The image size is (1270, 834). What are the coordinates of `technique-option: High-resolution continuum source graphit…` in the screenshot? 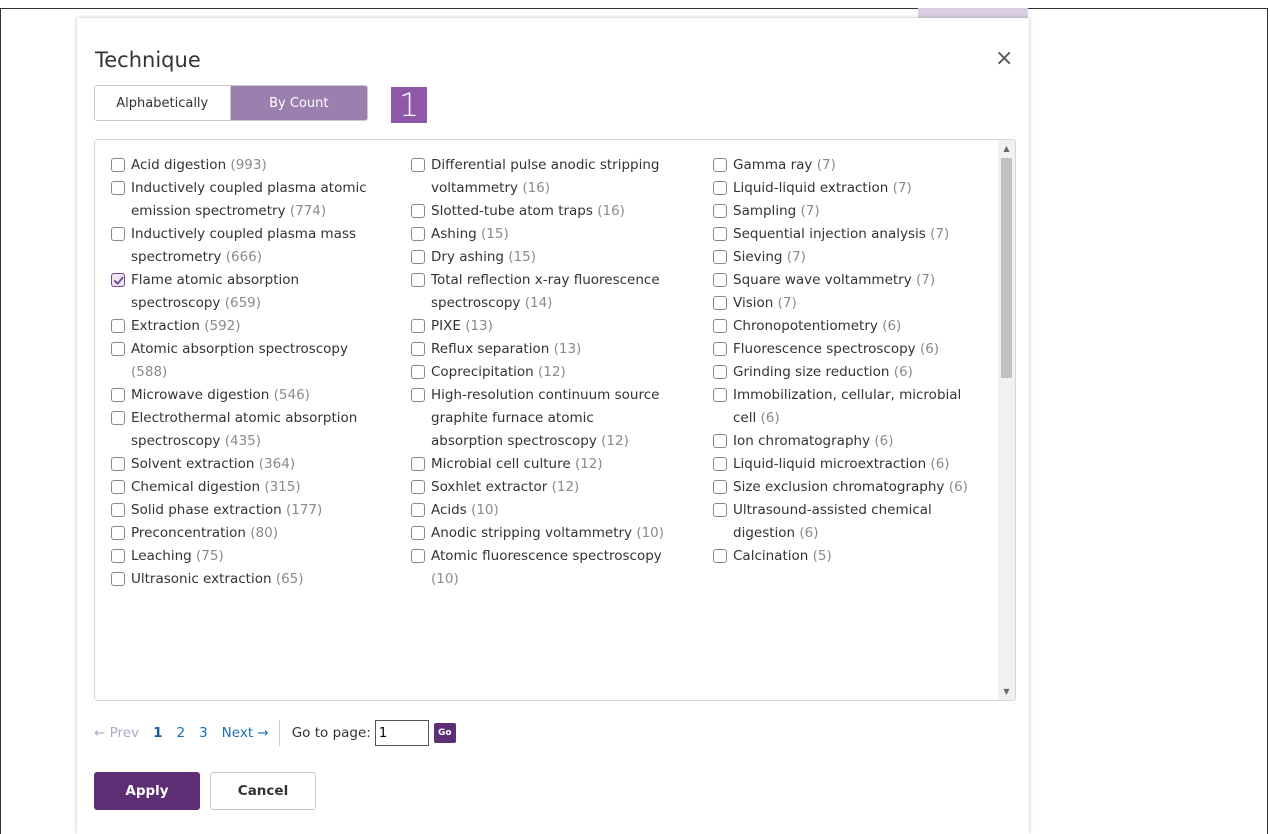 It's located at (539, 418).